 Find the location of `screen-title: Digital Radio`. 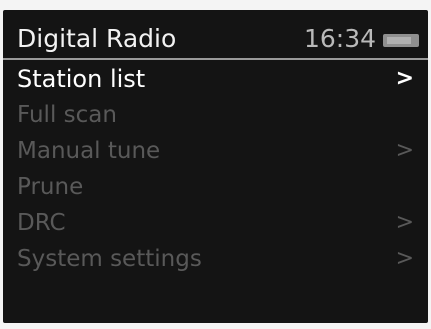

screen-title: Digital Radio is located at coordinates (97, 38).